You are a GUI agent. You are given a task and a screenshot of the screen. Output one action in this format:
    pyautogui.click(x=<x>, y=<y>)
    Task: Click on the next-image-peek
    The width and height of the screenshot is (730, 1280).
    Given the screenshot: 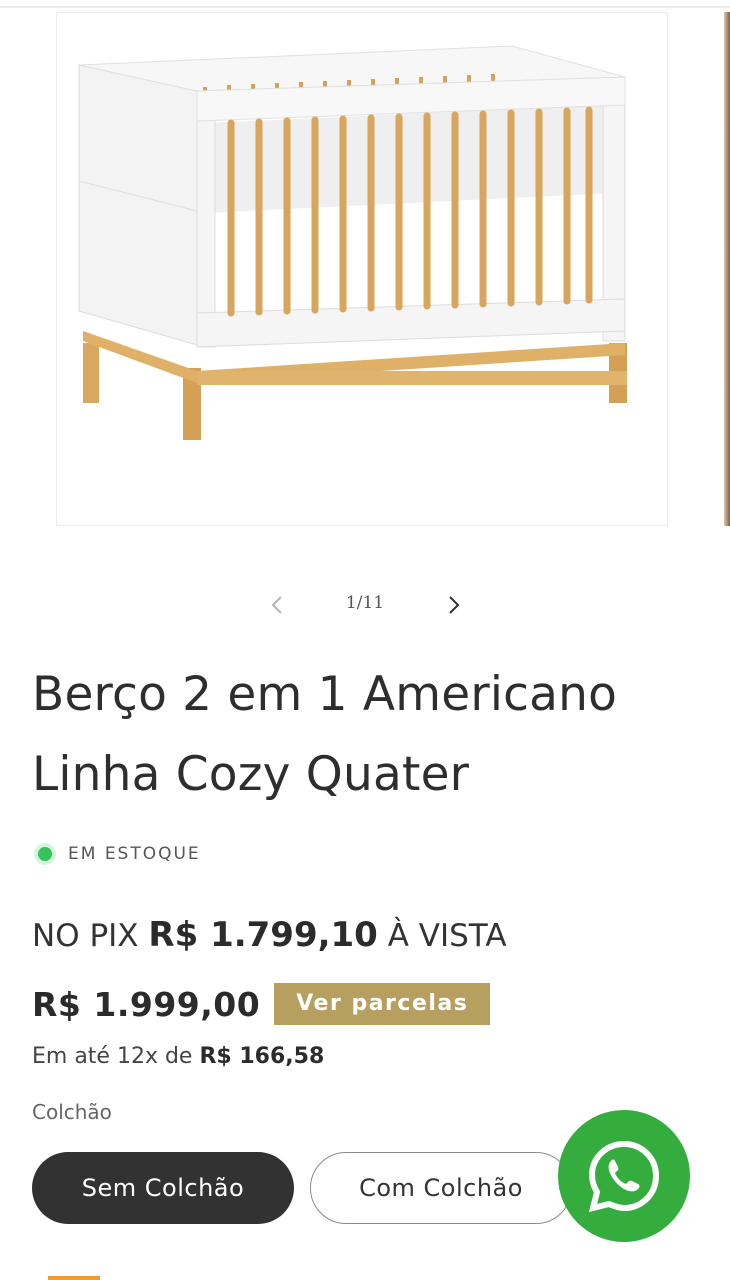 What is the action you would take?
    pyautogui.click(x=727, y=269)
    